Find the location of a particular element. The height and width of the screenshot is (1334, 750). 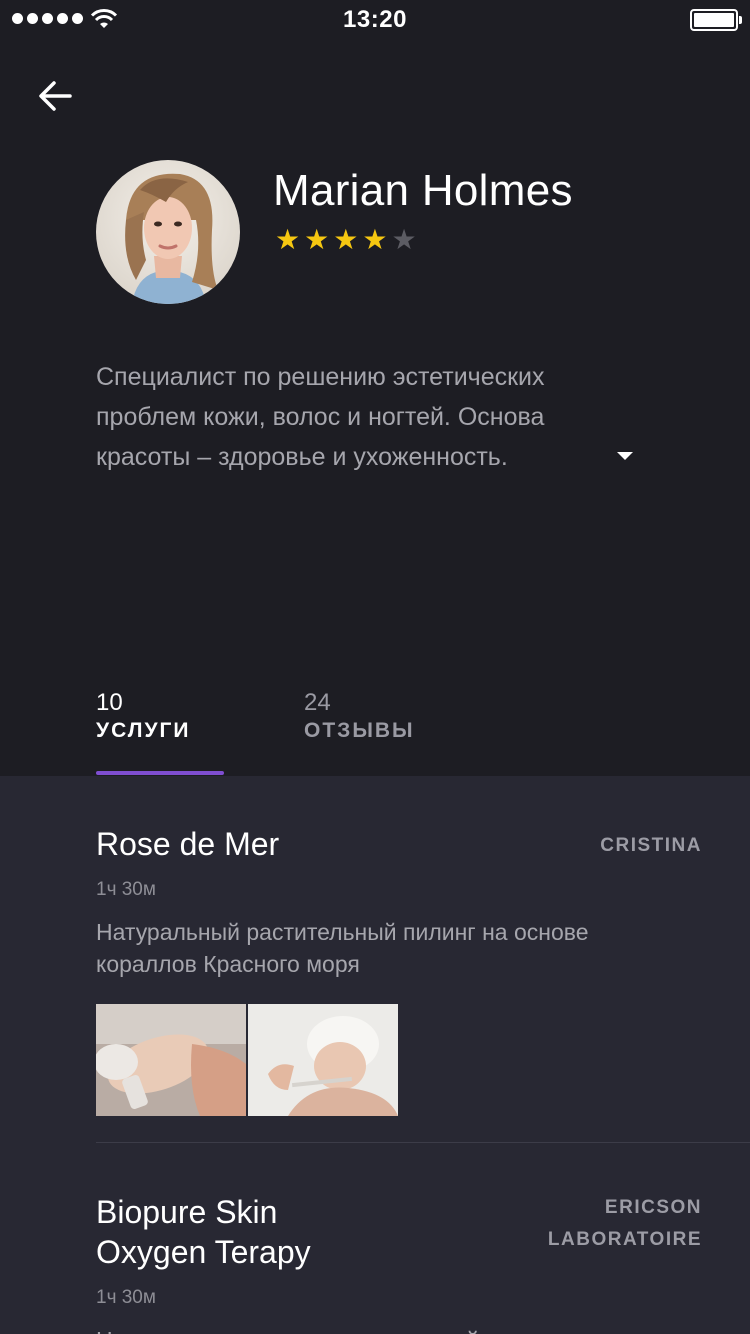

tab-active-indicator is located at coordinates (160, 773).